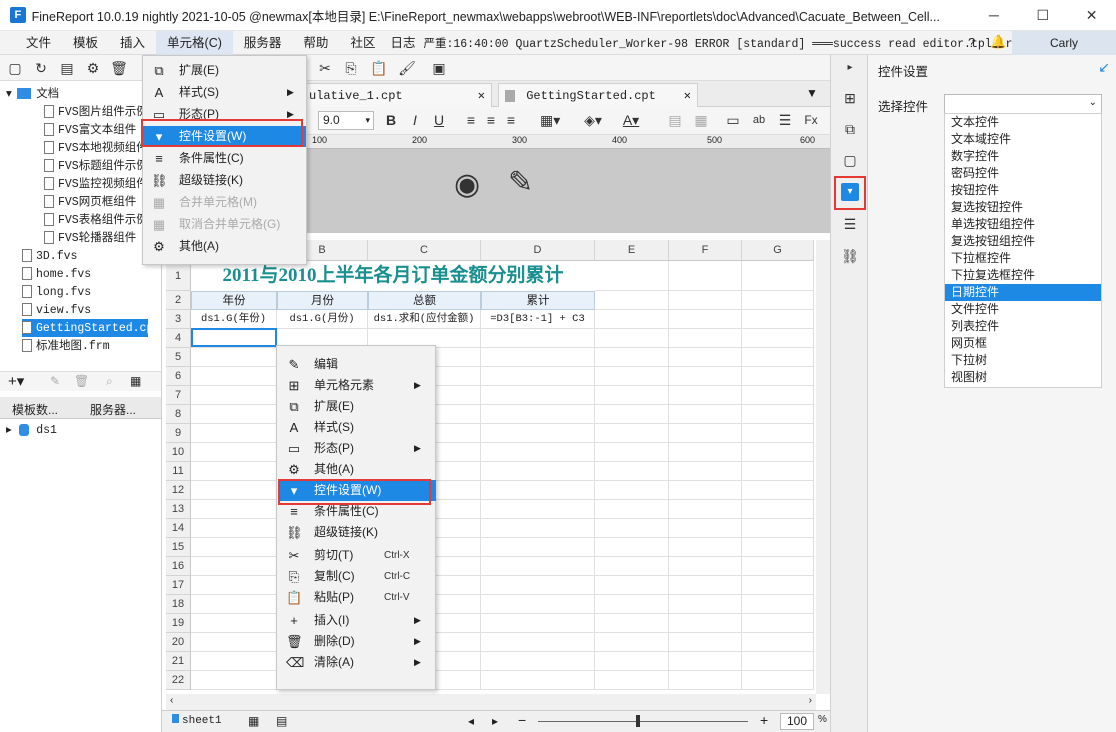 This screenshot has width=1116, height=732. What do you see at coordinates (178, 357) in the screenshot?
I see `row-header: 5` at bounding box center [178, 357].